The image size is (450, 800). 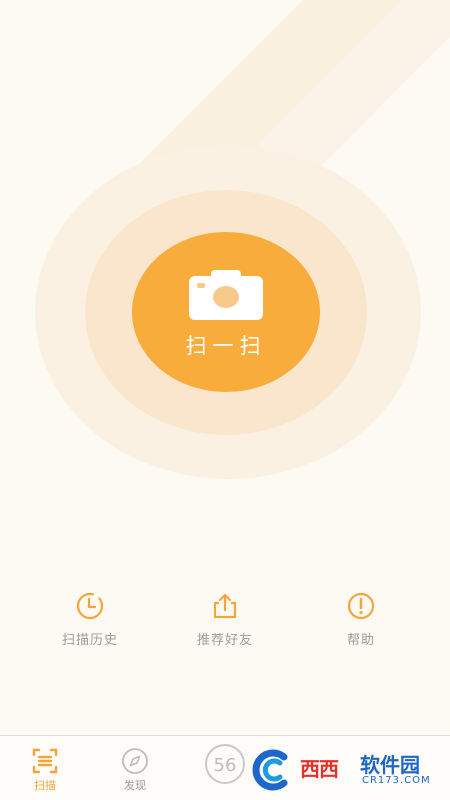 I want to click on watermark-brand-blue: 软件园, so click(x=390, y=765).